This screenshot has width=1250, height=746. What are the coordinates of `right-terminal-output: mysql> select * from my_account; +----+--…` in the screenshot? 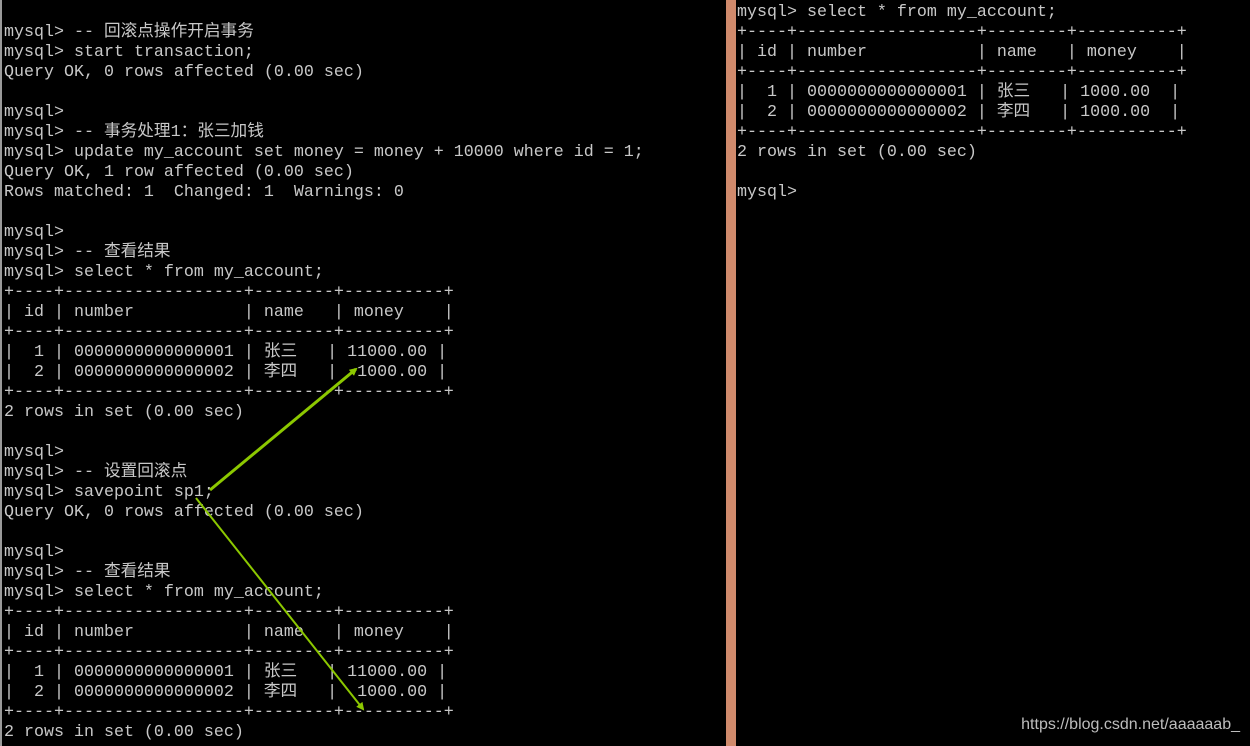 It's located at (962, 103).